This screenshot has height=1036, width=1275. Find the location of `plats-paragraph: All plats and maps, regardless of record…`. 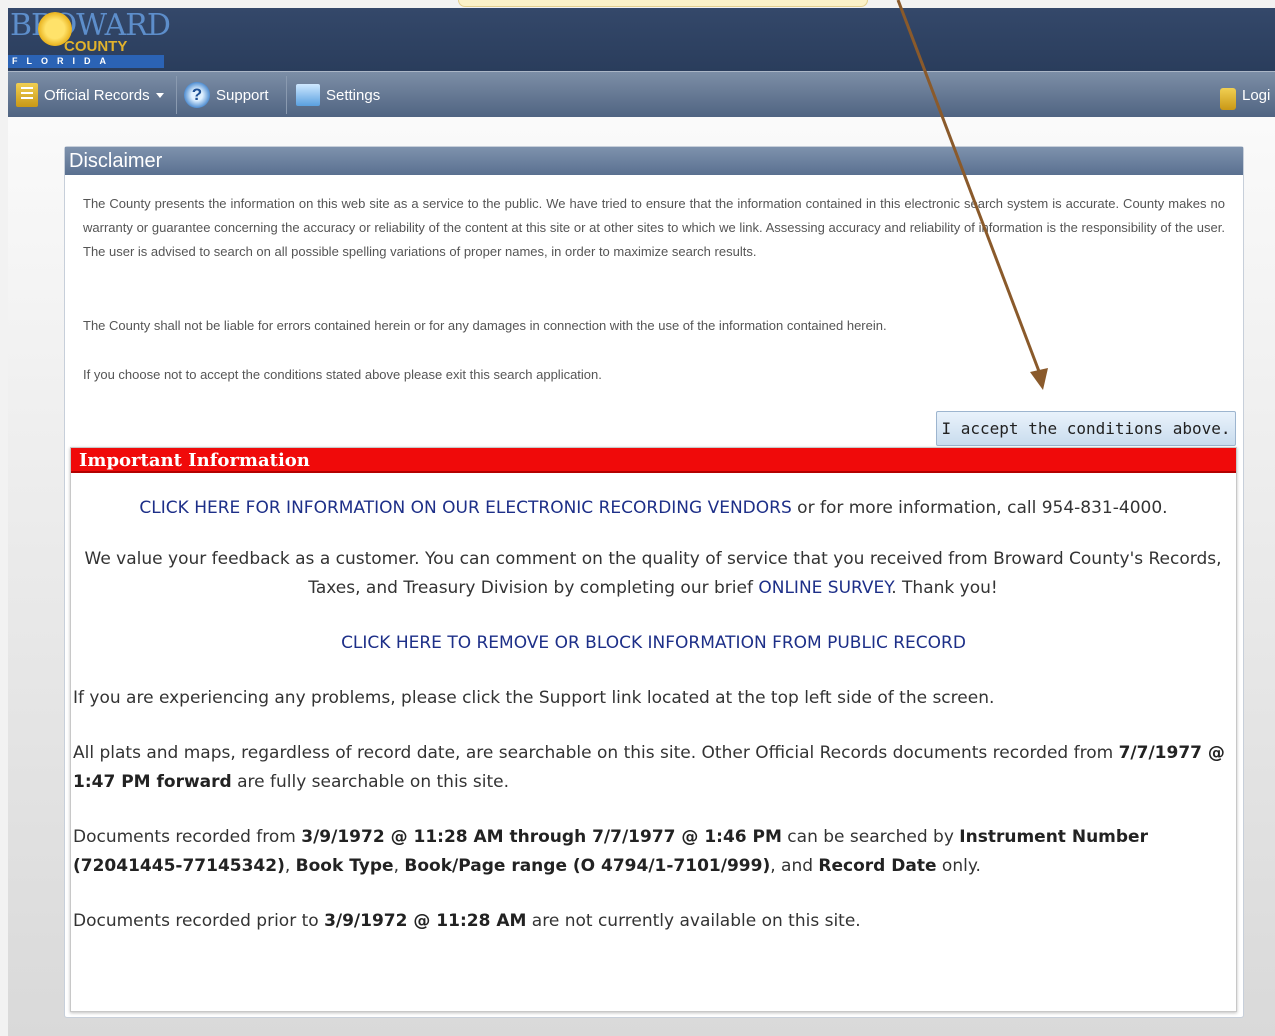

plats-paragraph: All plats and maps, regardless of record… is located at coordinates (650, 768).